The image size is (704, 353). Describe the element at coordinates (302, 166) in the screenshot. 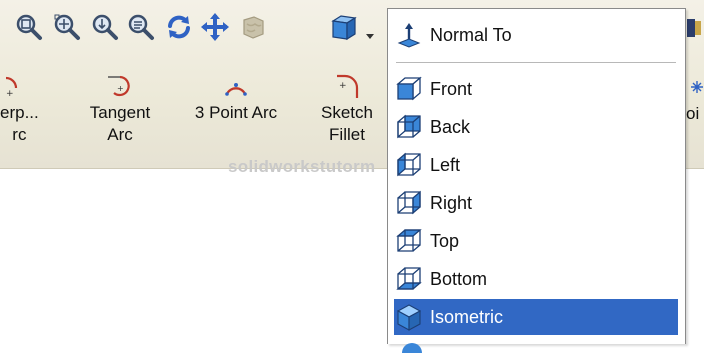

I see `watermark: solidworkstutorm` at that location.